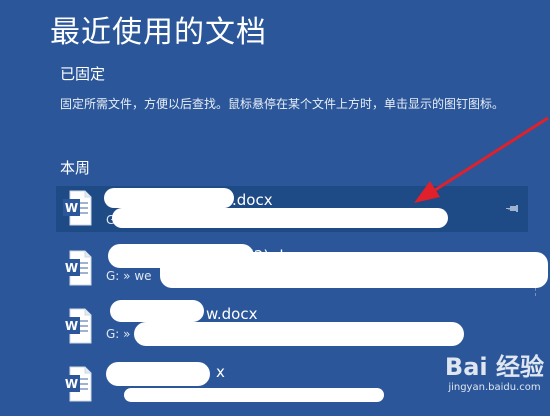 The height and width of the screenshot is (416, 550). Describe the element at coordinates (542, 276) in the screenshot. I see `scrollbar` at that location.